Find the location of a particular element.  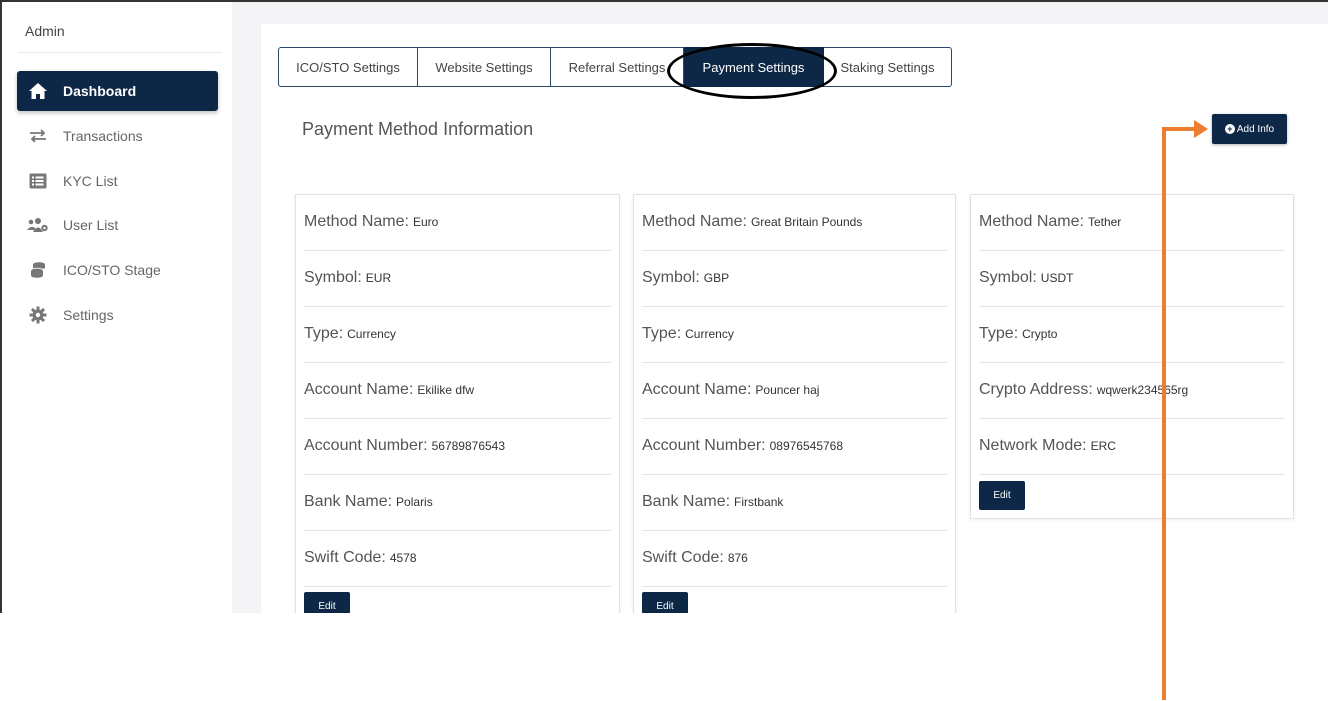

sidebar-item-label: ICO/STO Stage is located at coordinates (112, 270).